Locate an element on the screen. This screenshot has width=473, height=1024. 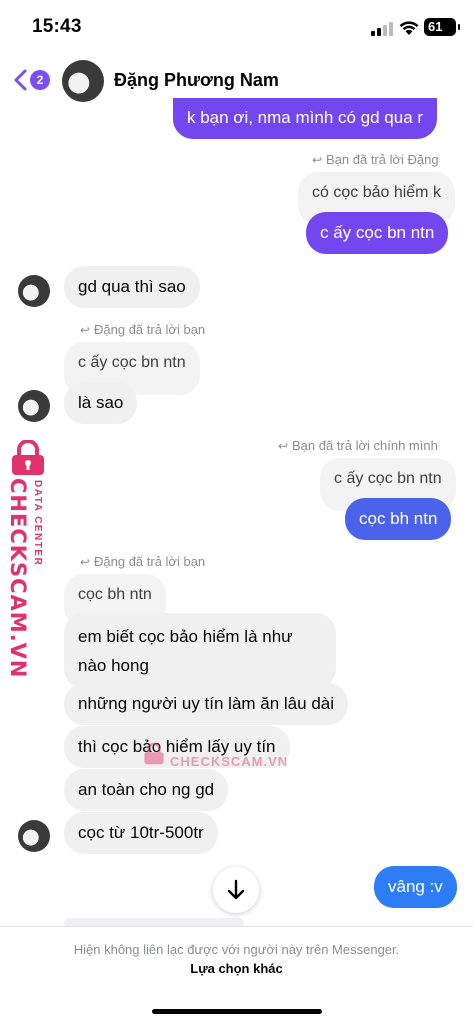
watermark-subtext: DATA CENTER is located at coordinates (37, 523).